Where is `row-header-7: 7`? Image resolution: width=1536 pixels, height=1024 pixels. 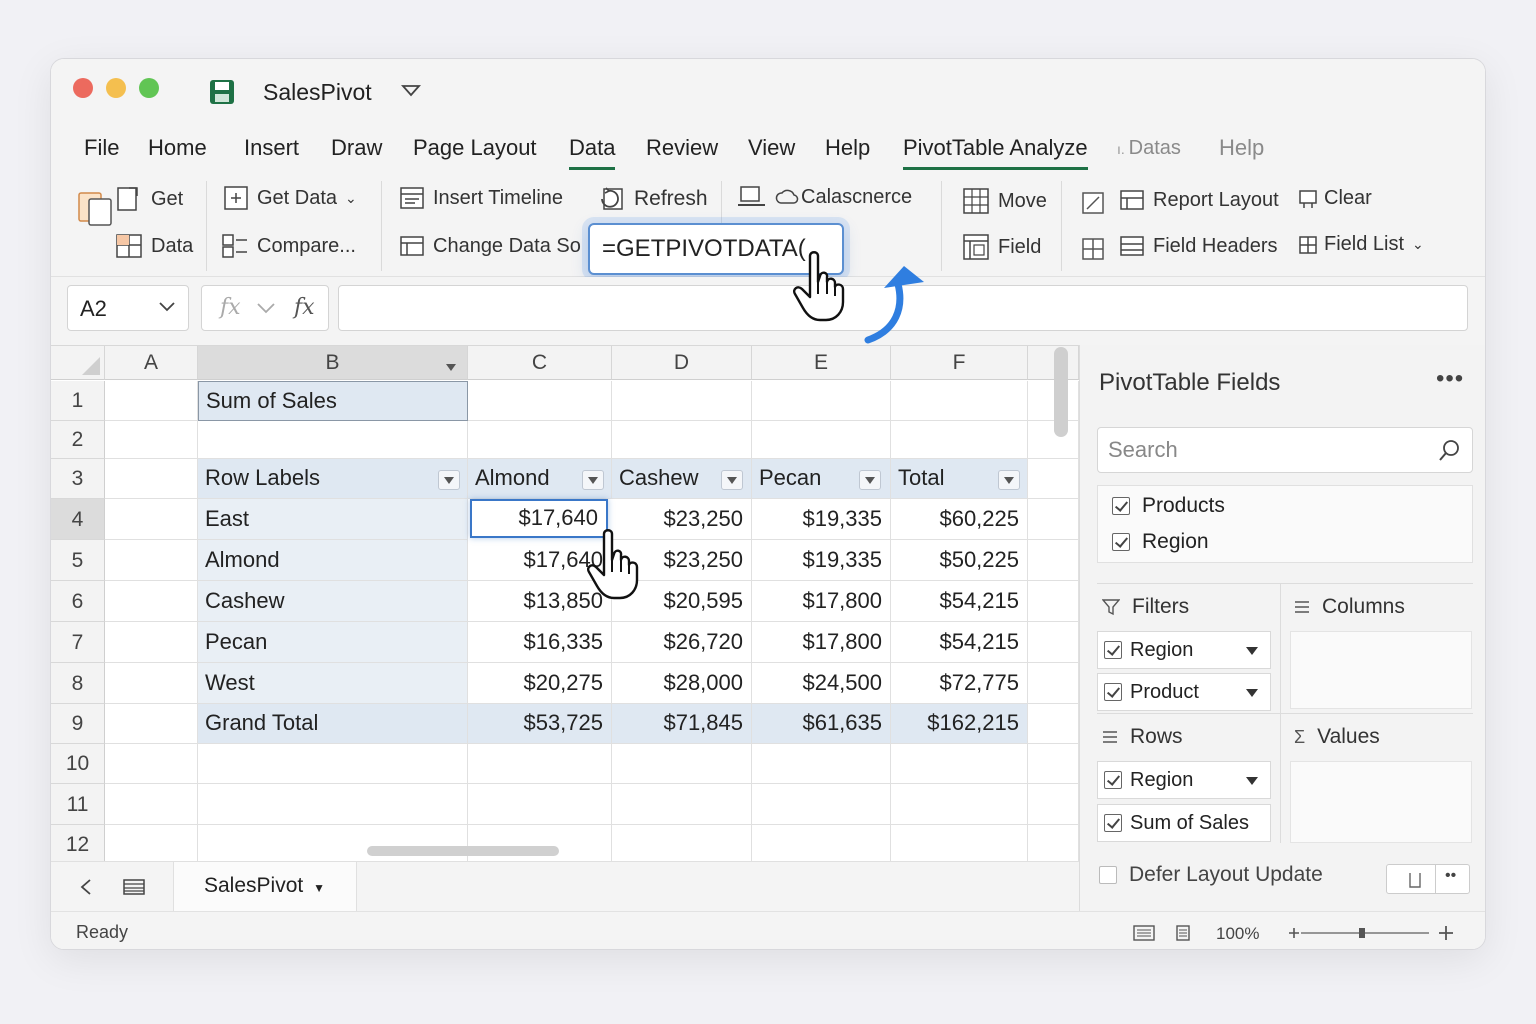
row-header-7: 7 is located at coordinates (78, 642).